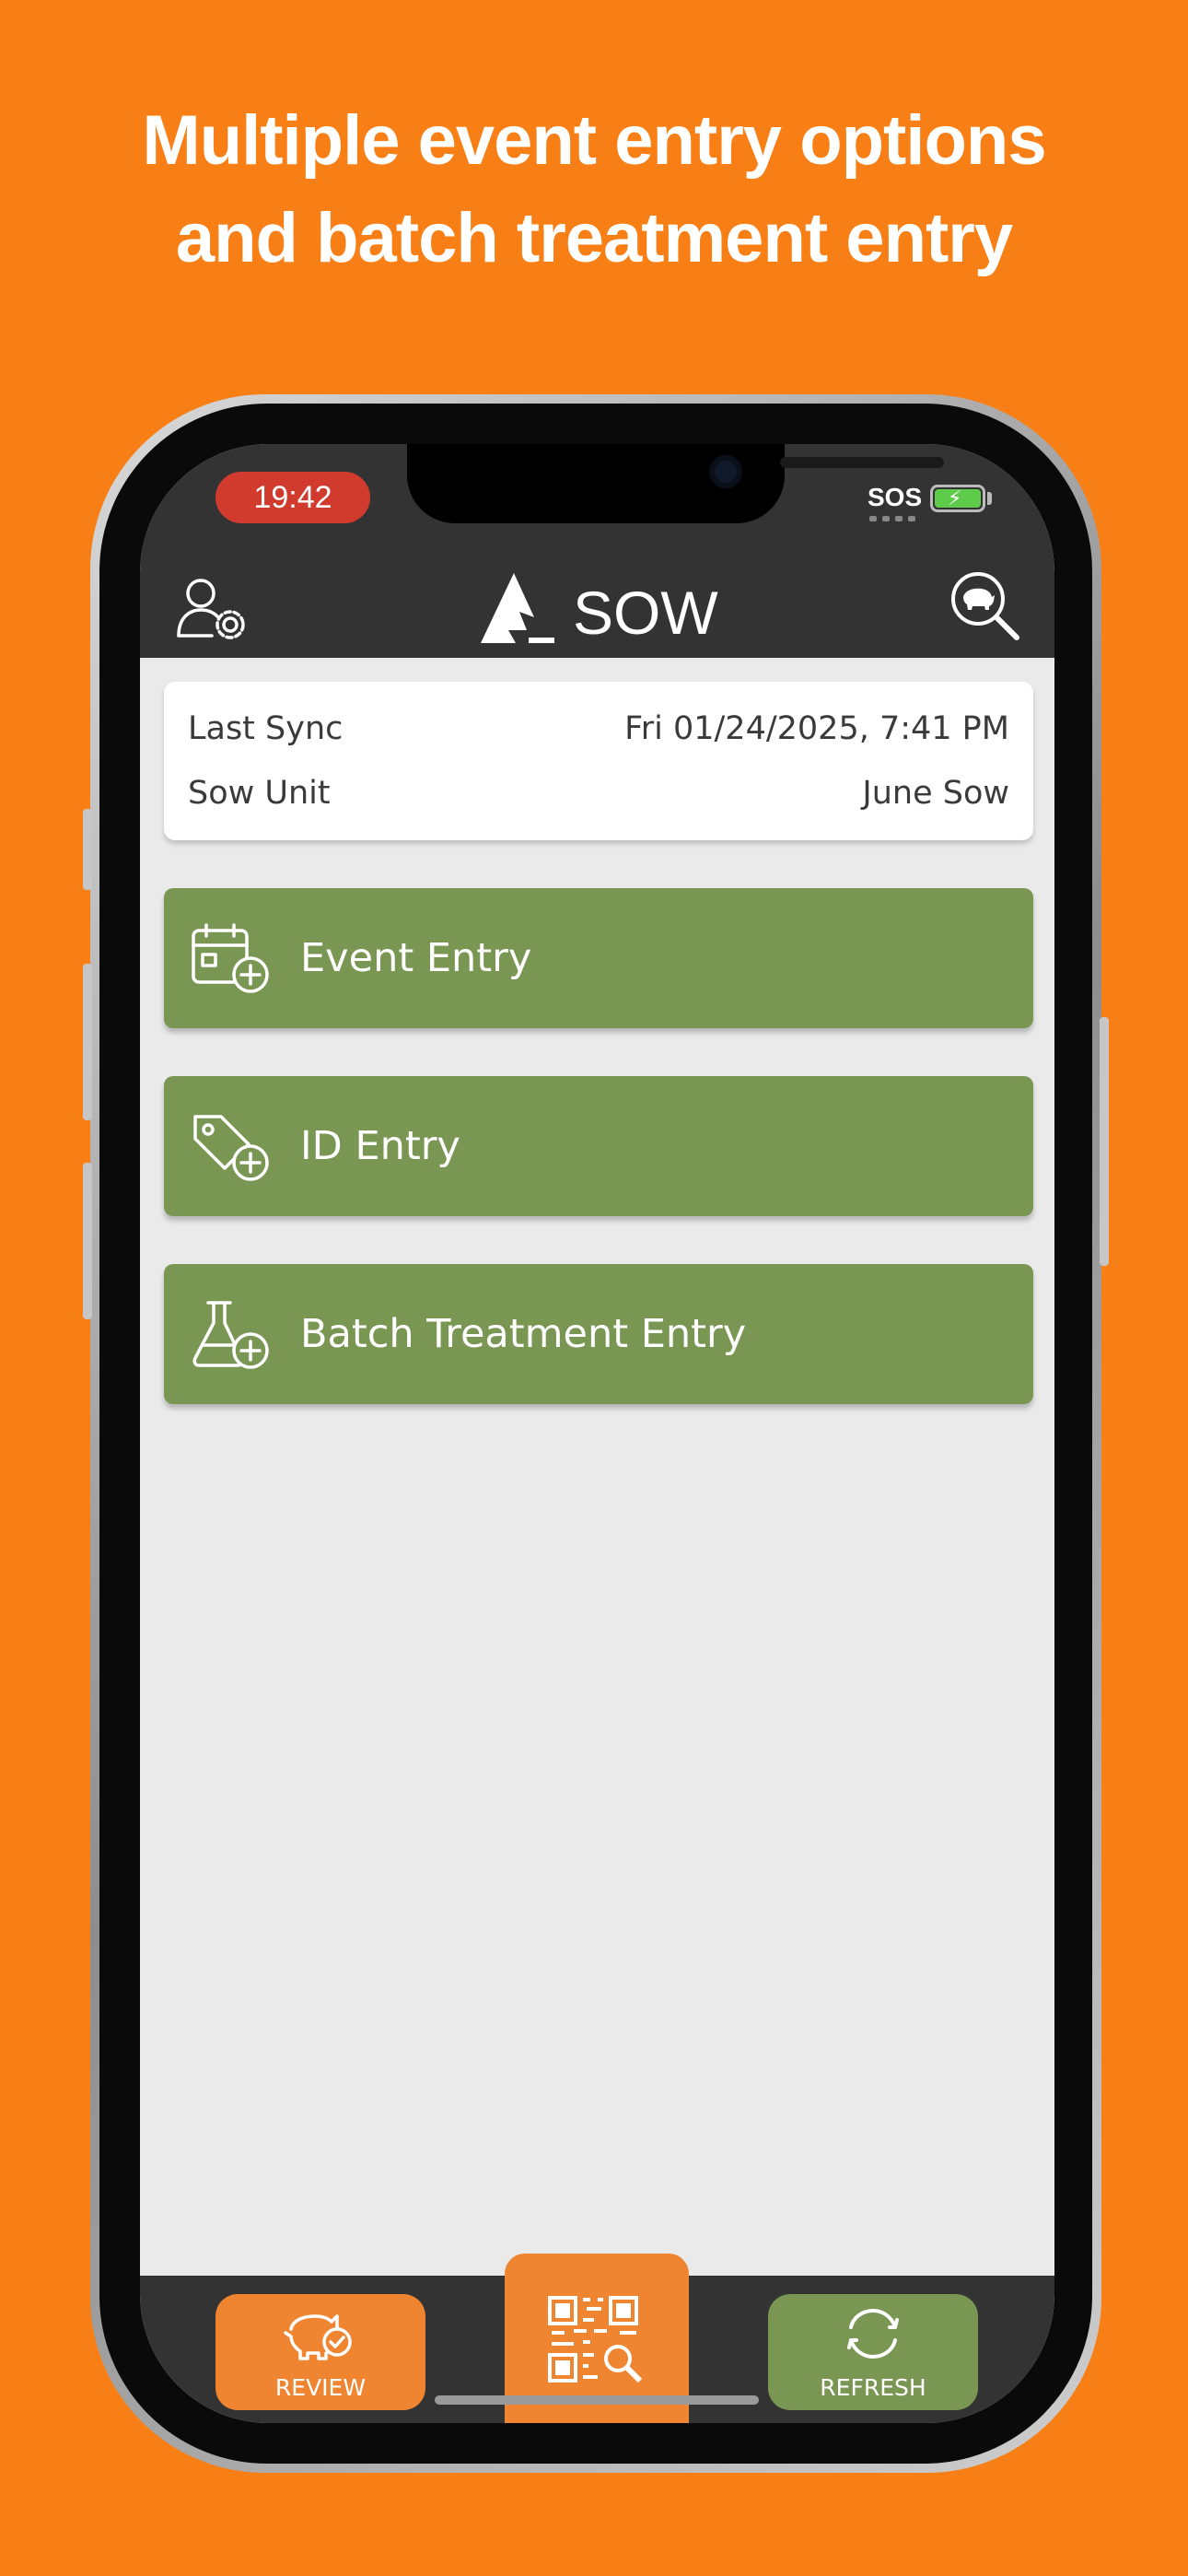 Image resolution: width=1188 pixels, height=2576 pixels. What do you see at coordinates (231, 1148) in the screenshot?
I see `tag-plus-icon` at bounding box center [231, 1148].